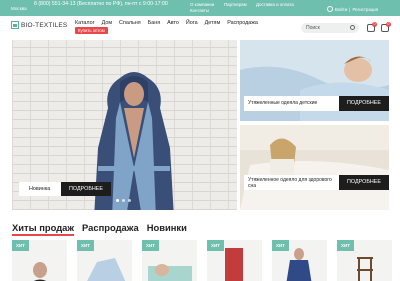 The height and width of the screenshot is (281, 400). Describe the element at coordinates (43, 229) in the screenshot. I see `tab-bestsellers: Хиты продаж` at that location.